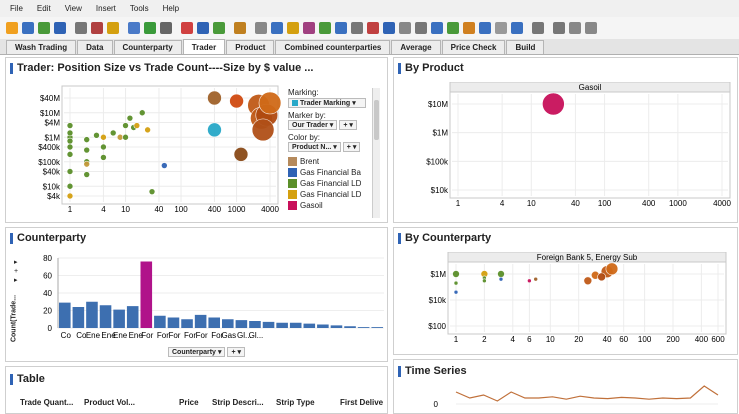 The image size is (739, 414). I want to click on y-tick-label: $10k, so click(438, 300).